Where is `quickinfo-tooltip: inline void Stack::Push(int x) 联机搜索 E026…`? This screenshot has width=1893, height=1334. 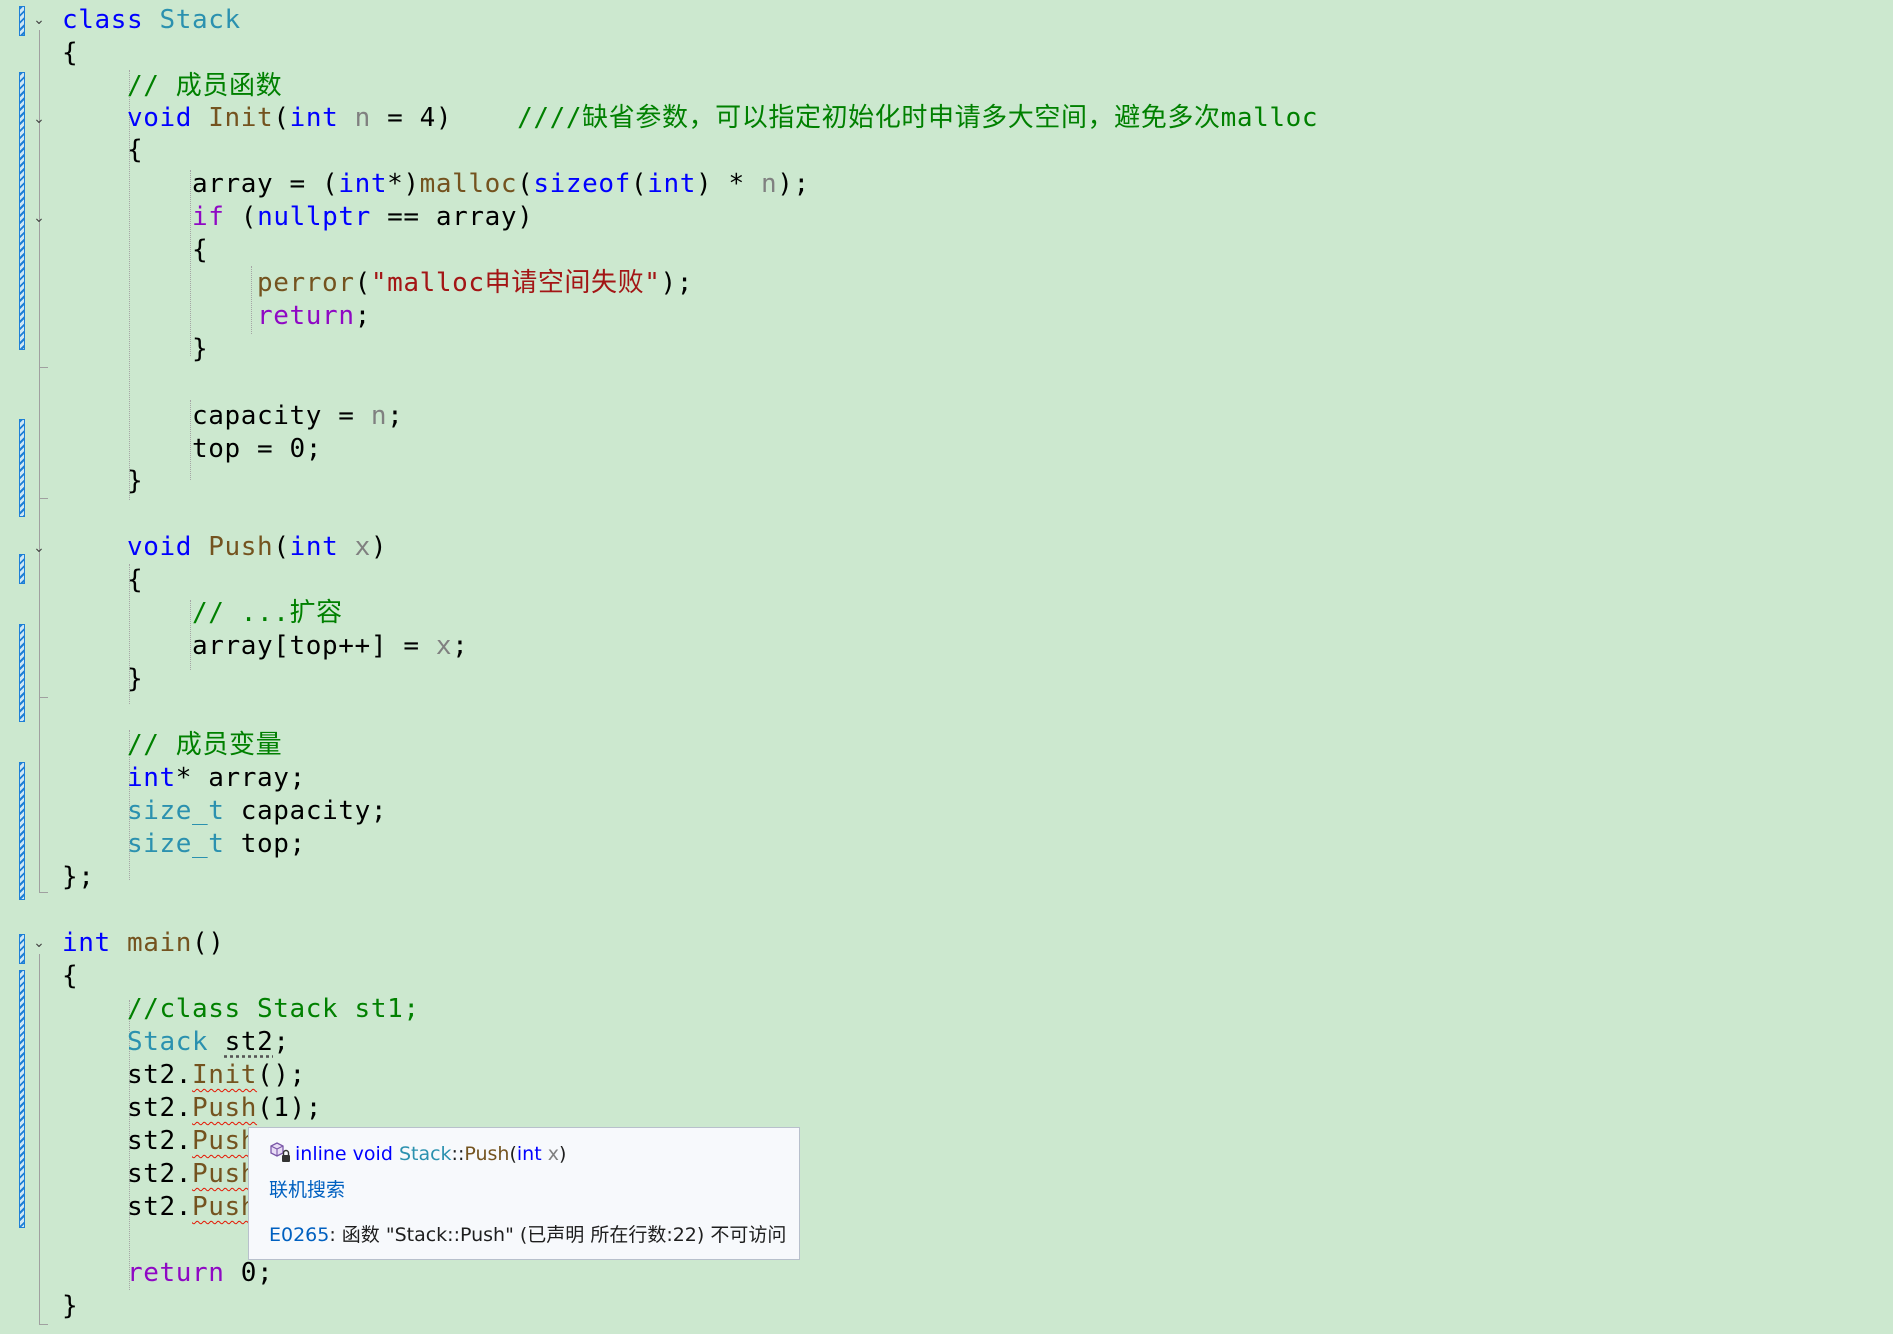 quickinfo-tooltip: inline void Stack::Push(int x) 联机搜索 E026… is located at coordinates (524, 1193).